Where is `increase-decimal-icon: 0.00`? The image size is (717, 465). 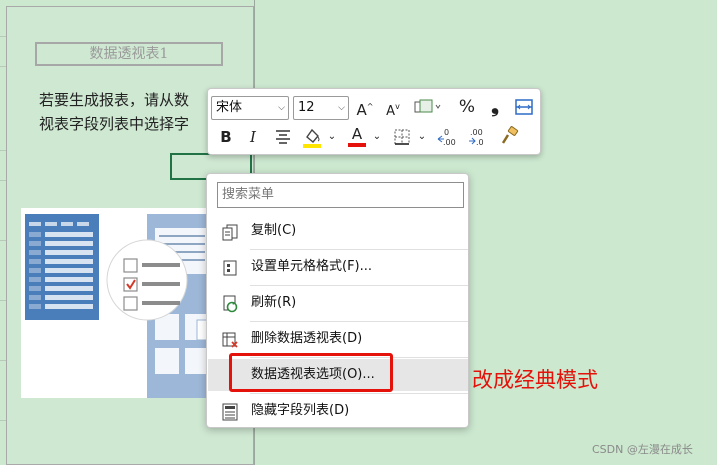 increase-decimal-icon: 0.00 is located at coordinates (449, 139).